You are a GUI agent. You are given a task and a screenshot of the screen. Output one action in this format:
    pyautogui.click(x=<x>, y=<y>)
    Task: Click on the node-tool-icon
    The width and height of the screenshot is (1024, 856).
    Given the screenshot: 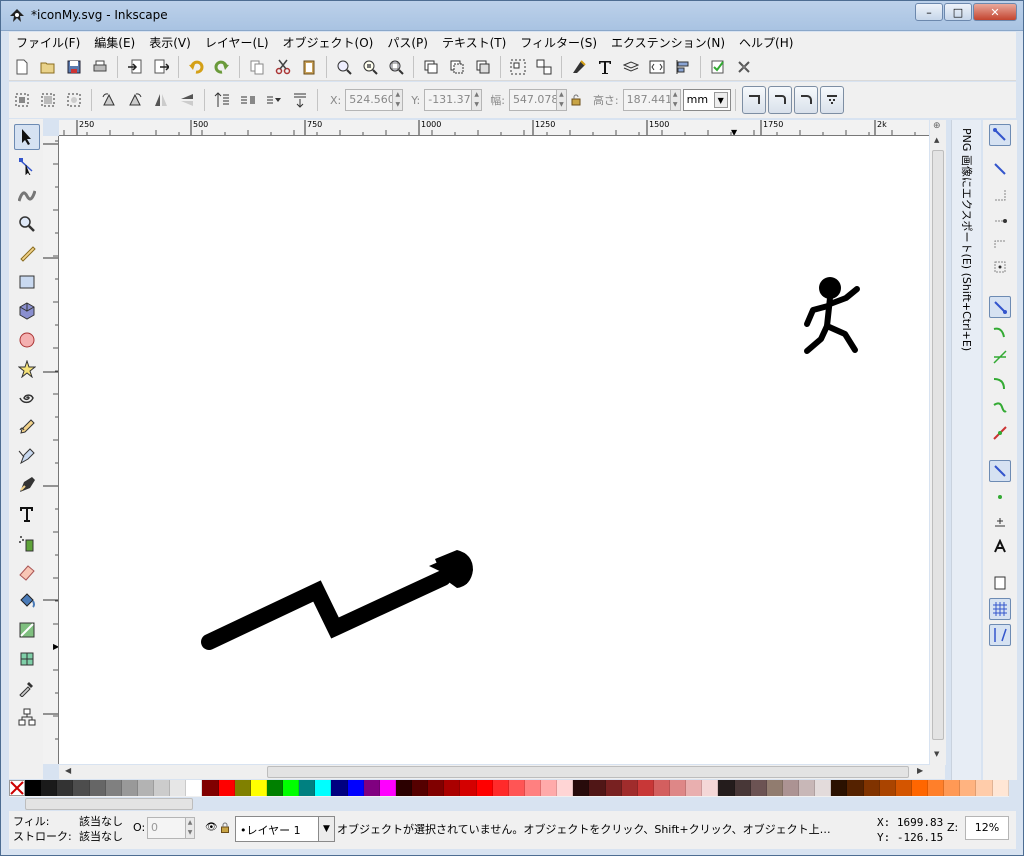 What is the action you would take?
    pyautogui.click(x=27, y=166)
    